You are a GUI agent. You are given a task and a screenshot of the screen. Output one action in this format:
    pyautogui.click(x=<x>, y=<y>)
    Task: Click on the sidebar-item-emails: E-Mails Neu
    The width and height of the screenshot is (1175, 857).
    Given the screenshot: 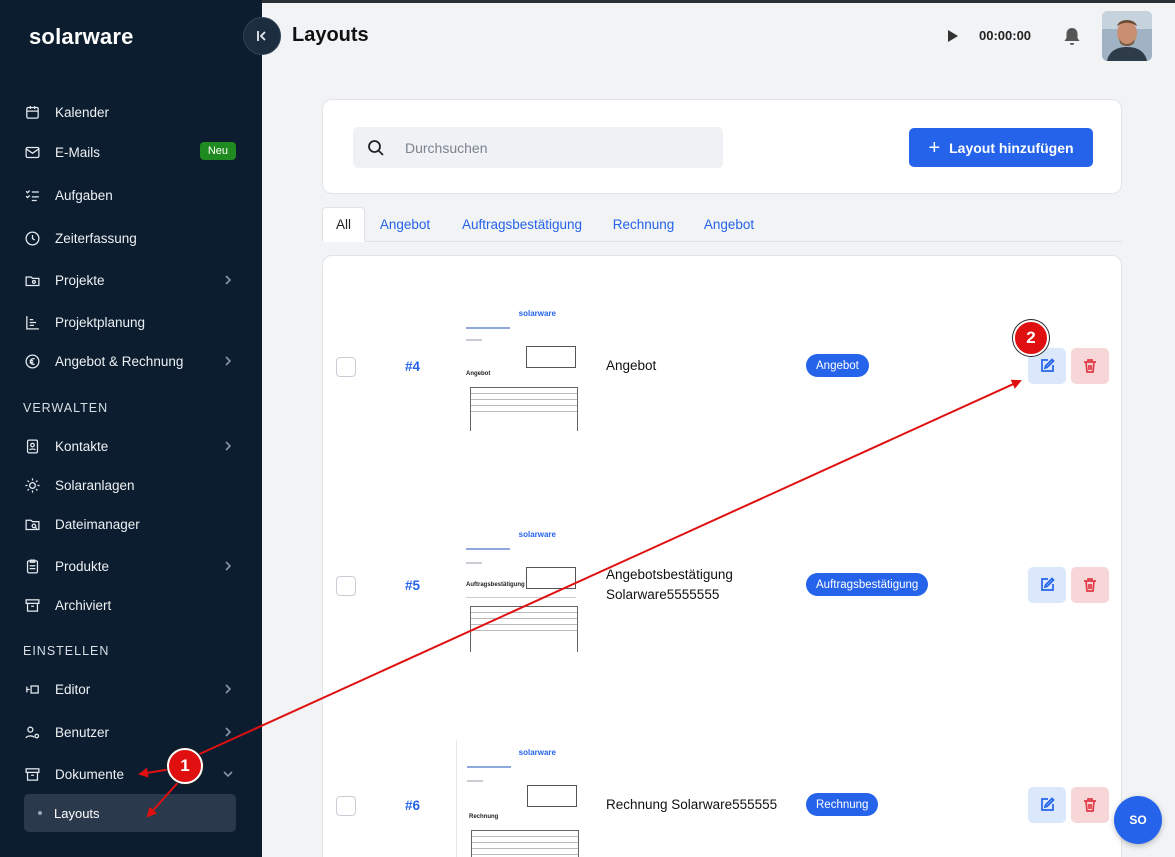 What is the action you would take?
    pyautogui.click(x=131, y=152)
    